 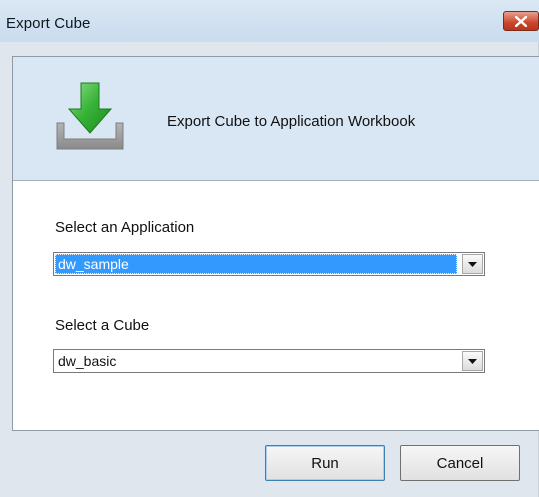 What do you see at coordinates (325, 463) in the screenshot?
I see `run-button: Run` at bounding box center [325, 463].